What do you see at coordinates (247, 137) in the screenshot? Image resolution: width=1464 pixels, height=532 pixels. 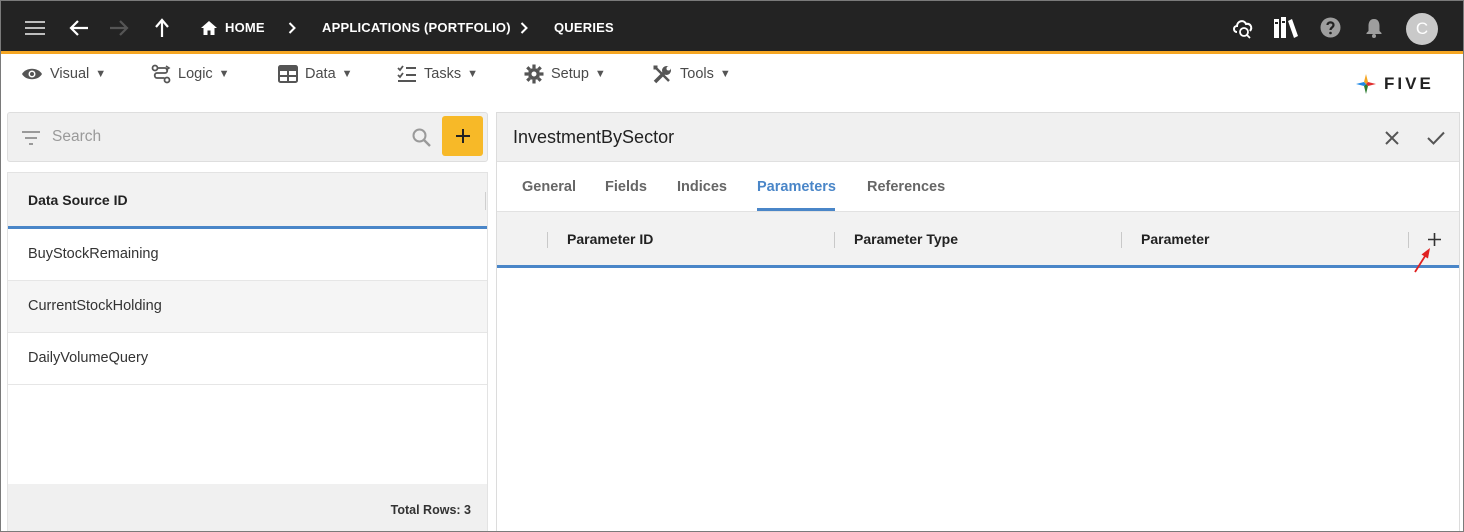 I see `search-input: Search` at bounding box center [247, 137].